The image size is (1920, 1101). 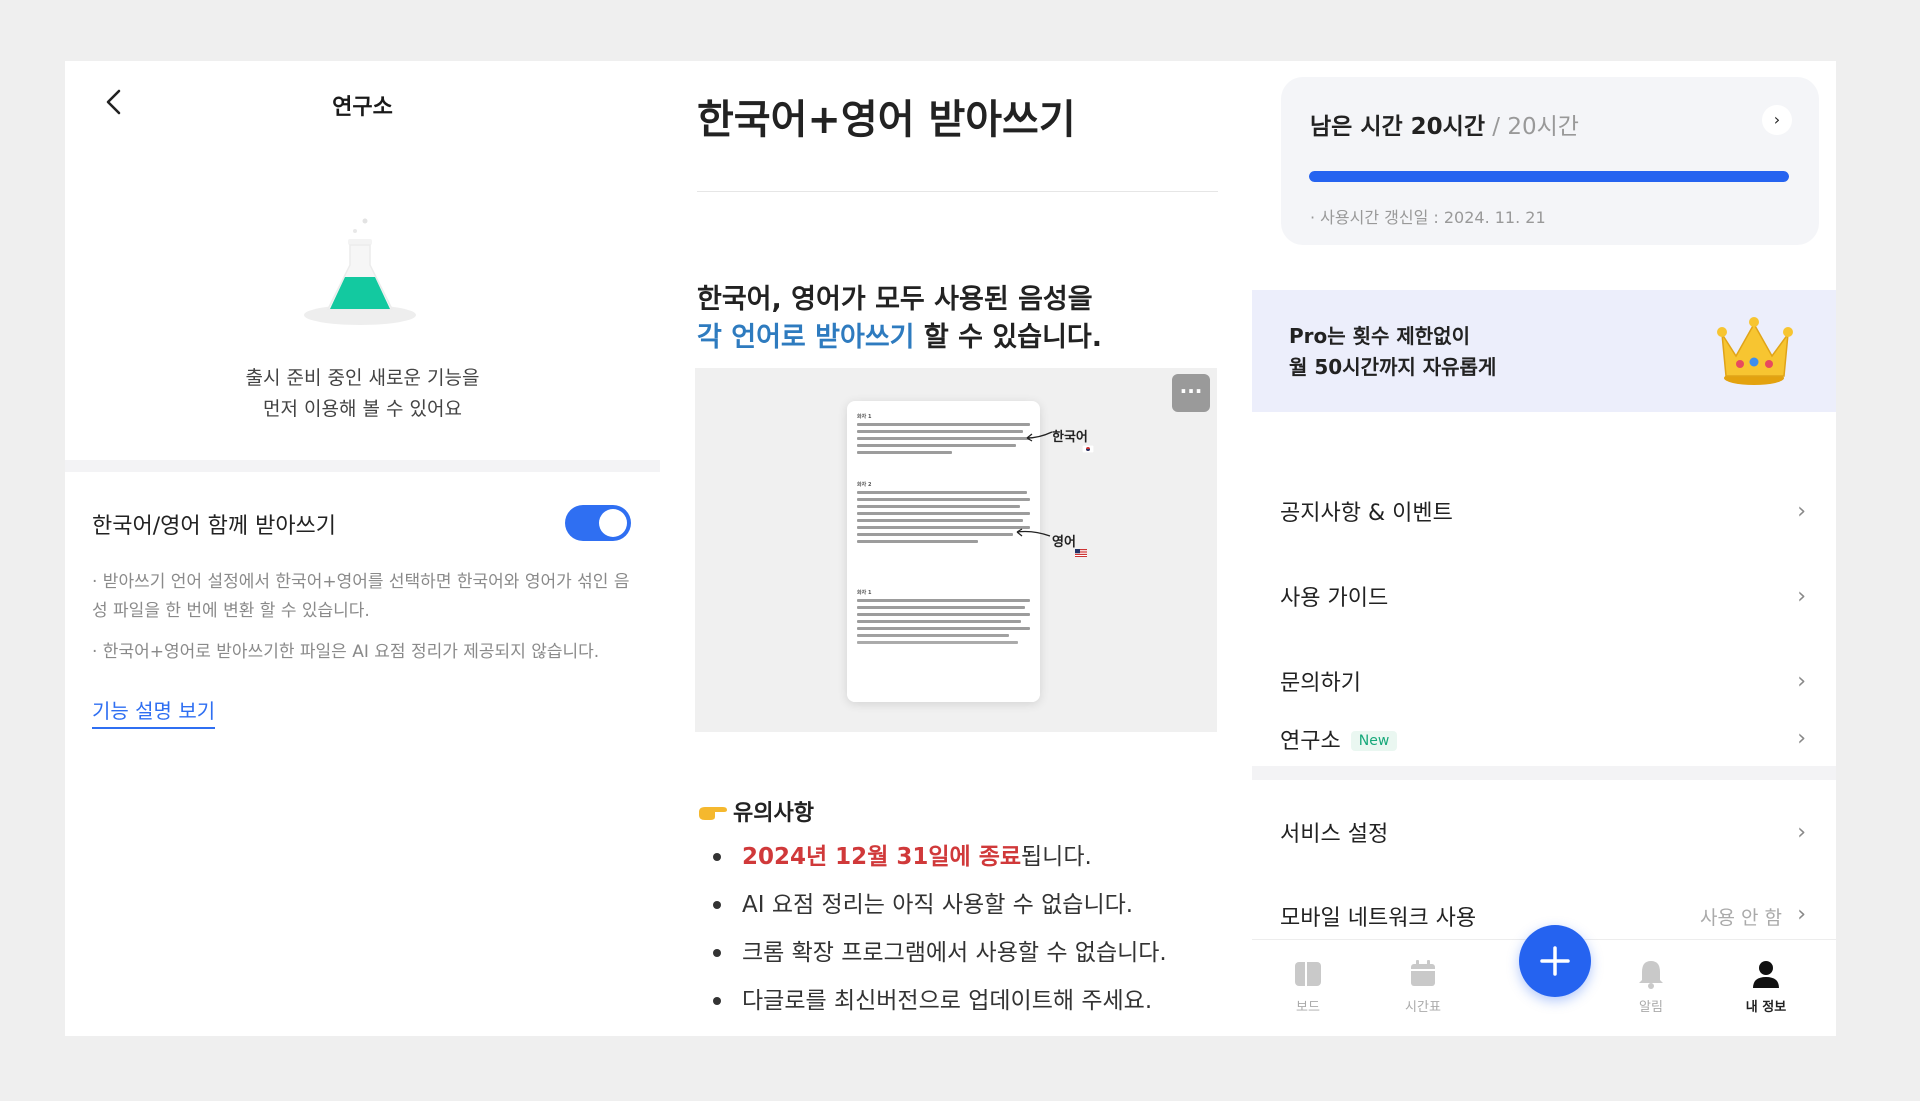 I want to click on item-text: 다글로를 최신버전으로 업데이트해 주세요., so click(x=947, y=1001).